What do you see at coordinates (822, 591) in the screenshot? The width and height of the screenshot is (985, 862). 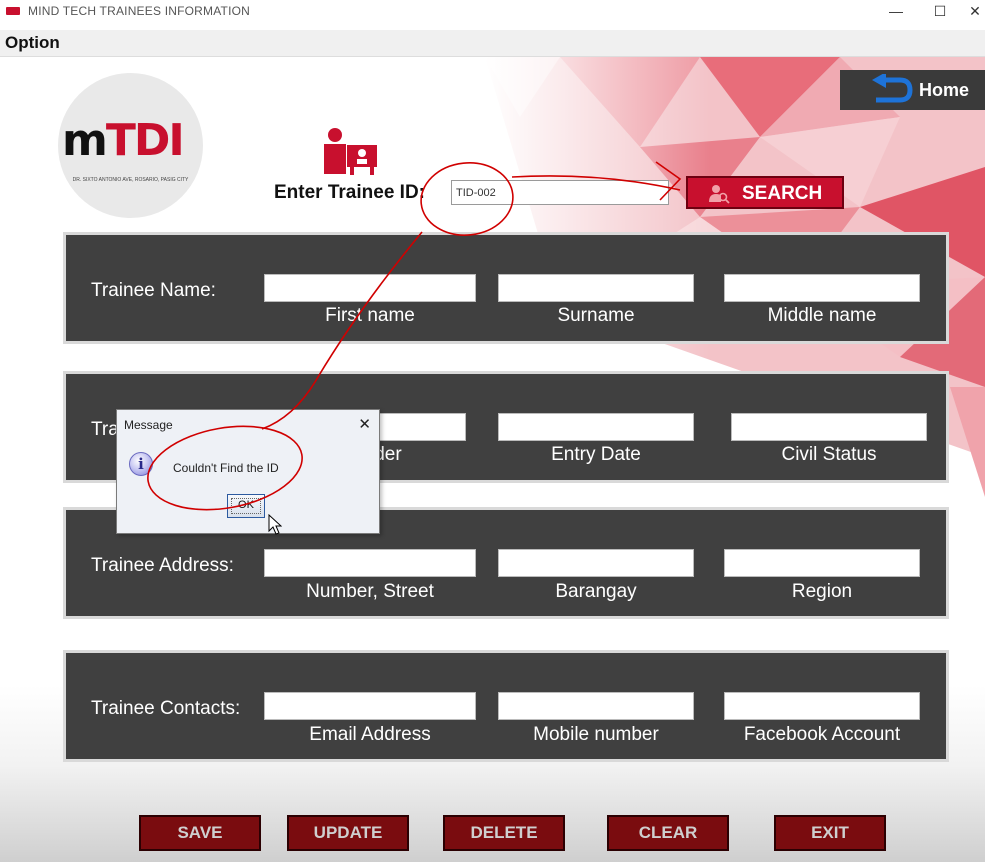 I see `region-caption: Region` at bounding box center [822, 591].